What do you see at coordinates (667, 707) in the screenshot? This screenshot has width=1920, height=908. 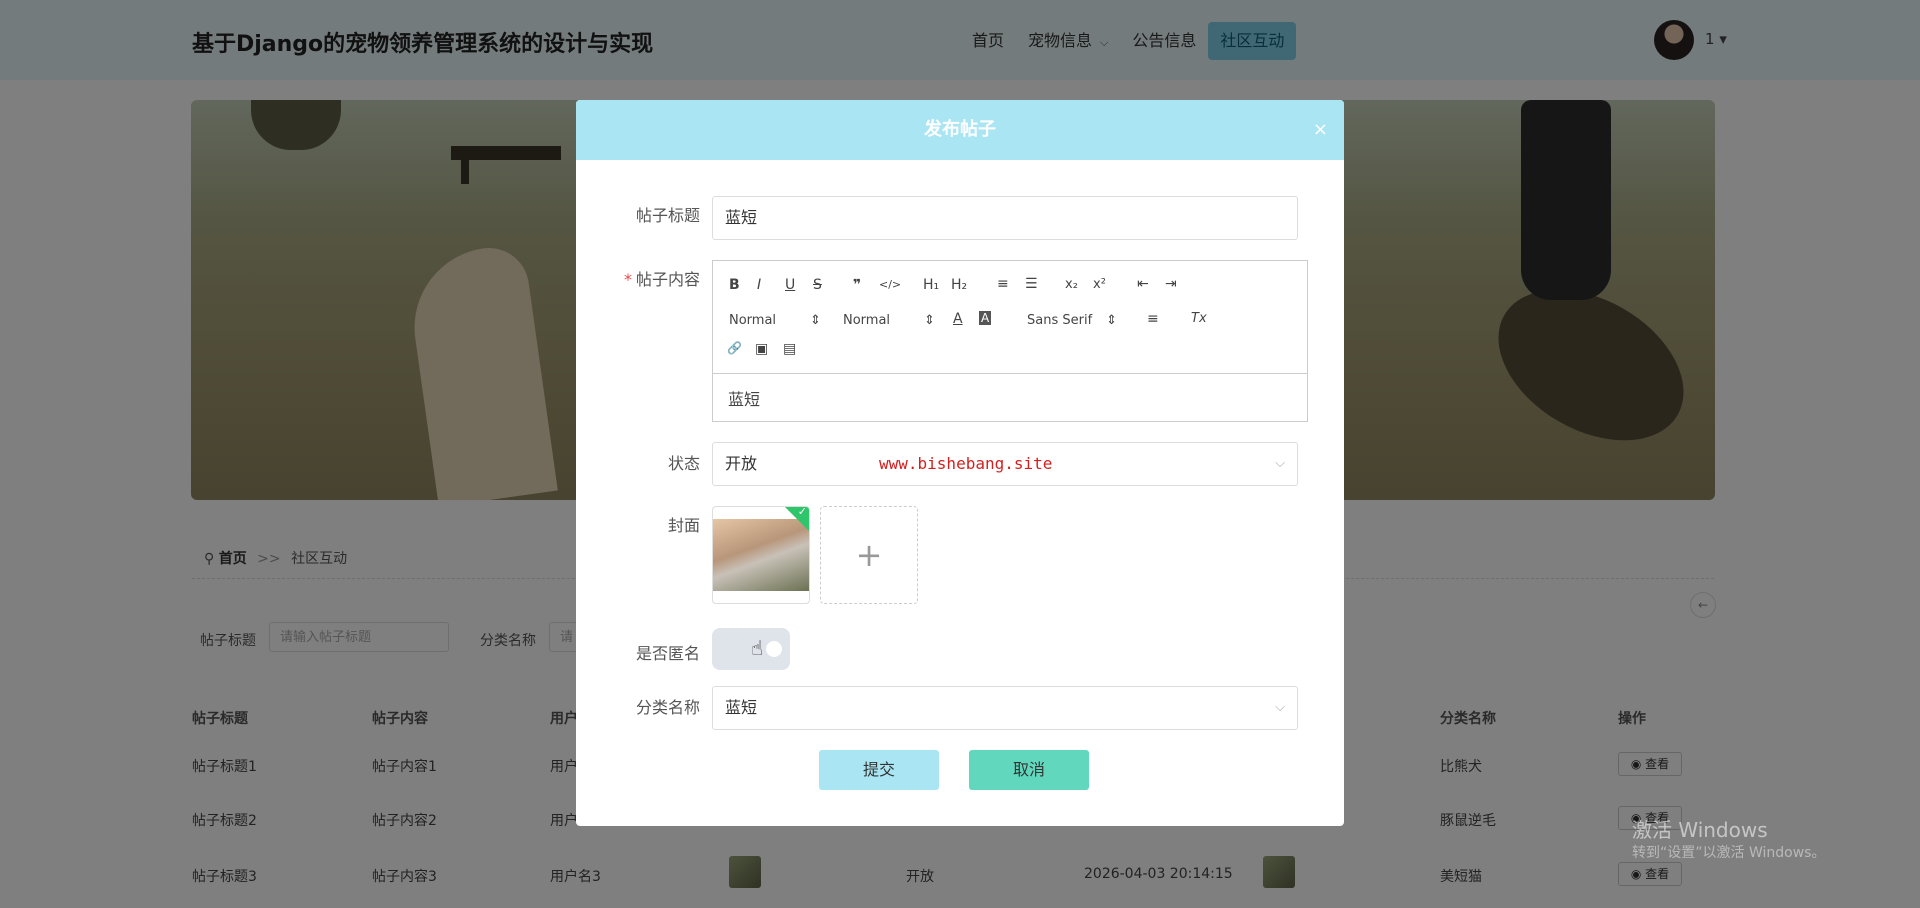 I see `category-label: 分类名称` at bounding box center [667, 707].